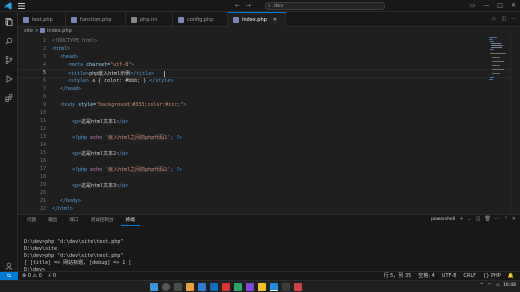 The image size is (520, 292). I want to click on close-panel-icon: ✕, so click(514, 219).